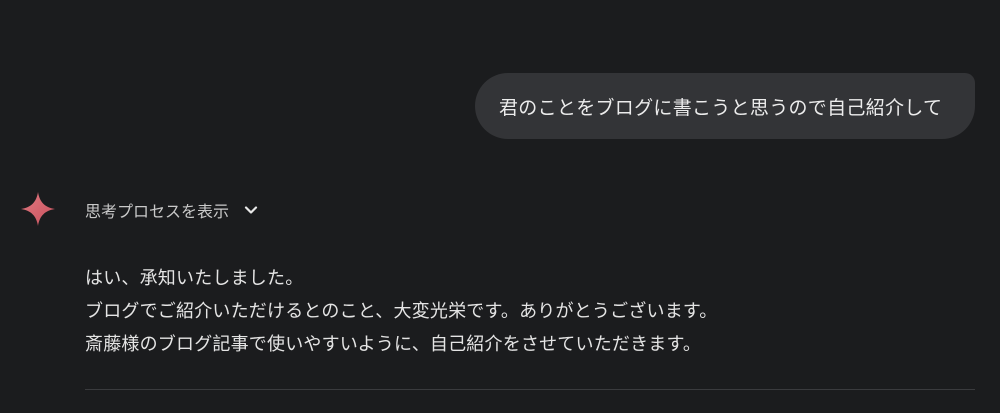 The image size is (1000, 413). I want to click on user-message-text: 君のことをブログに書こうと思うので自己紹介して, so click(721, 107).